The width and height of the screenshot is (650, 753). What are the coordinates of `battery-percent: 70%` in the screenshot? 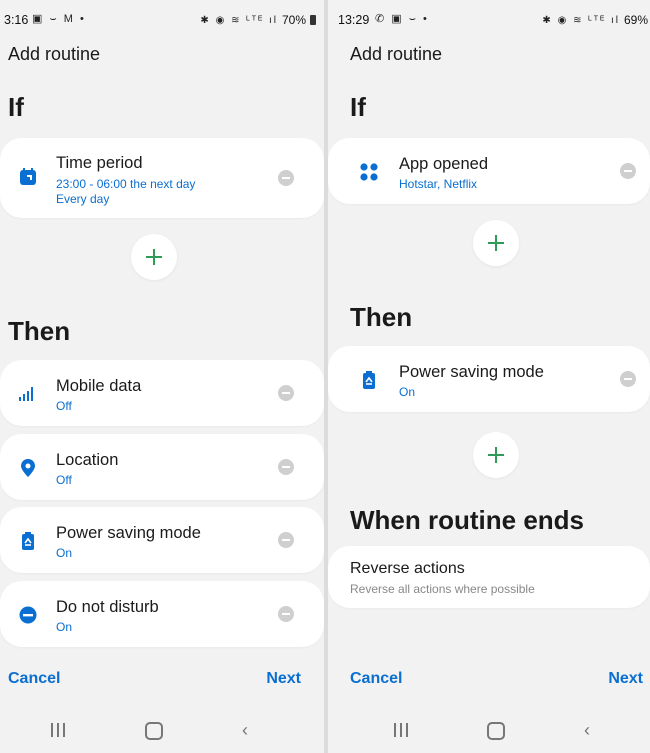 It's located at (293, 20).